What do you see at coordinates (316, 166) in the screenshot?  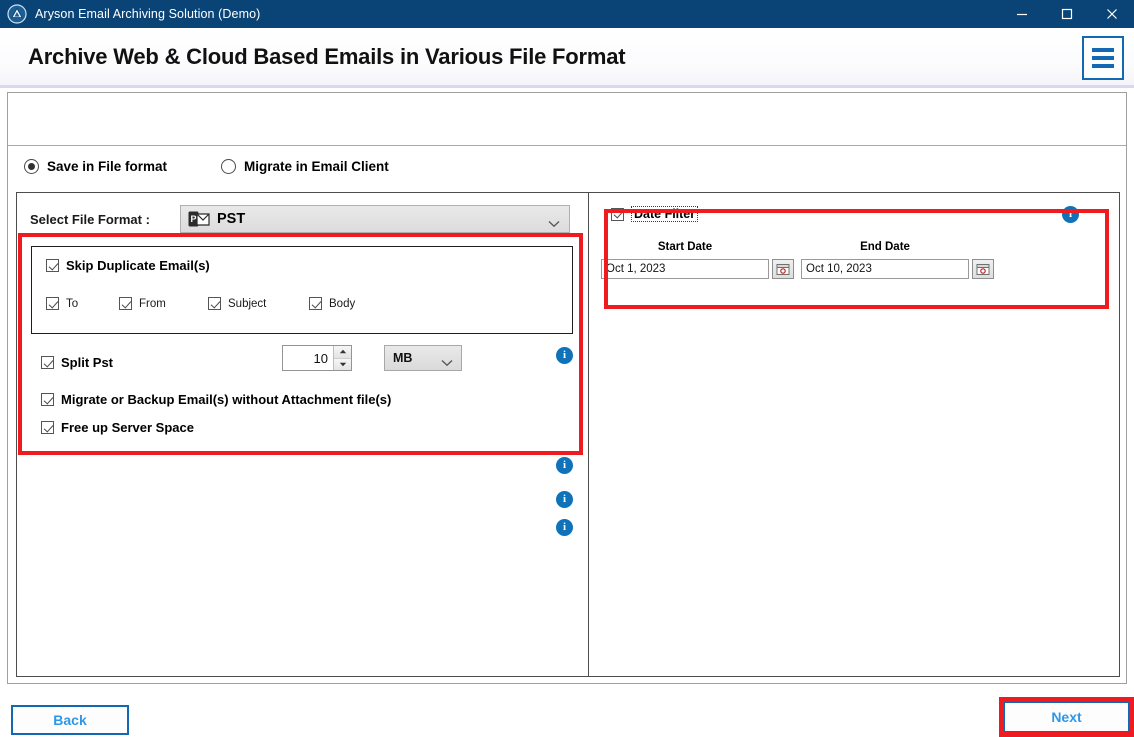 I see `radio-label-migrate-client: Migrate in Email Client` at bounding box center [316, 166].